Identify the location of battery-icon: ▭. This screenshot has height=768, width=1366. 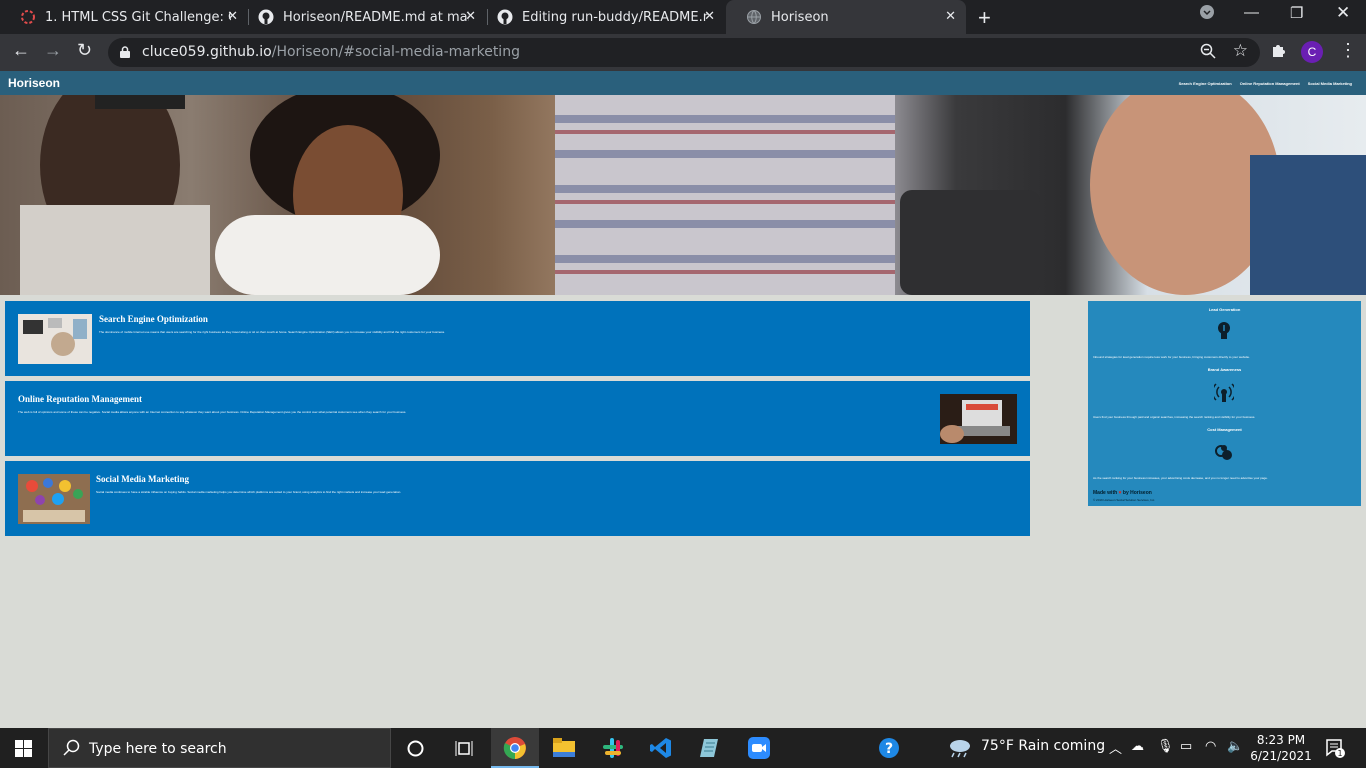
(1186, 746).